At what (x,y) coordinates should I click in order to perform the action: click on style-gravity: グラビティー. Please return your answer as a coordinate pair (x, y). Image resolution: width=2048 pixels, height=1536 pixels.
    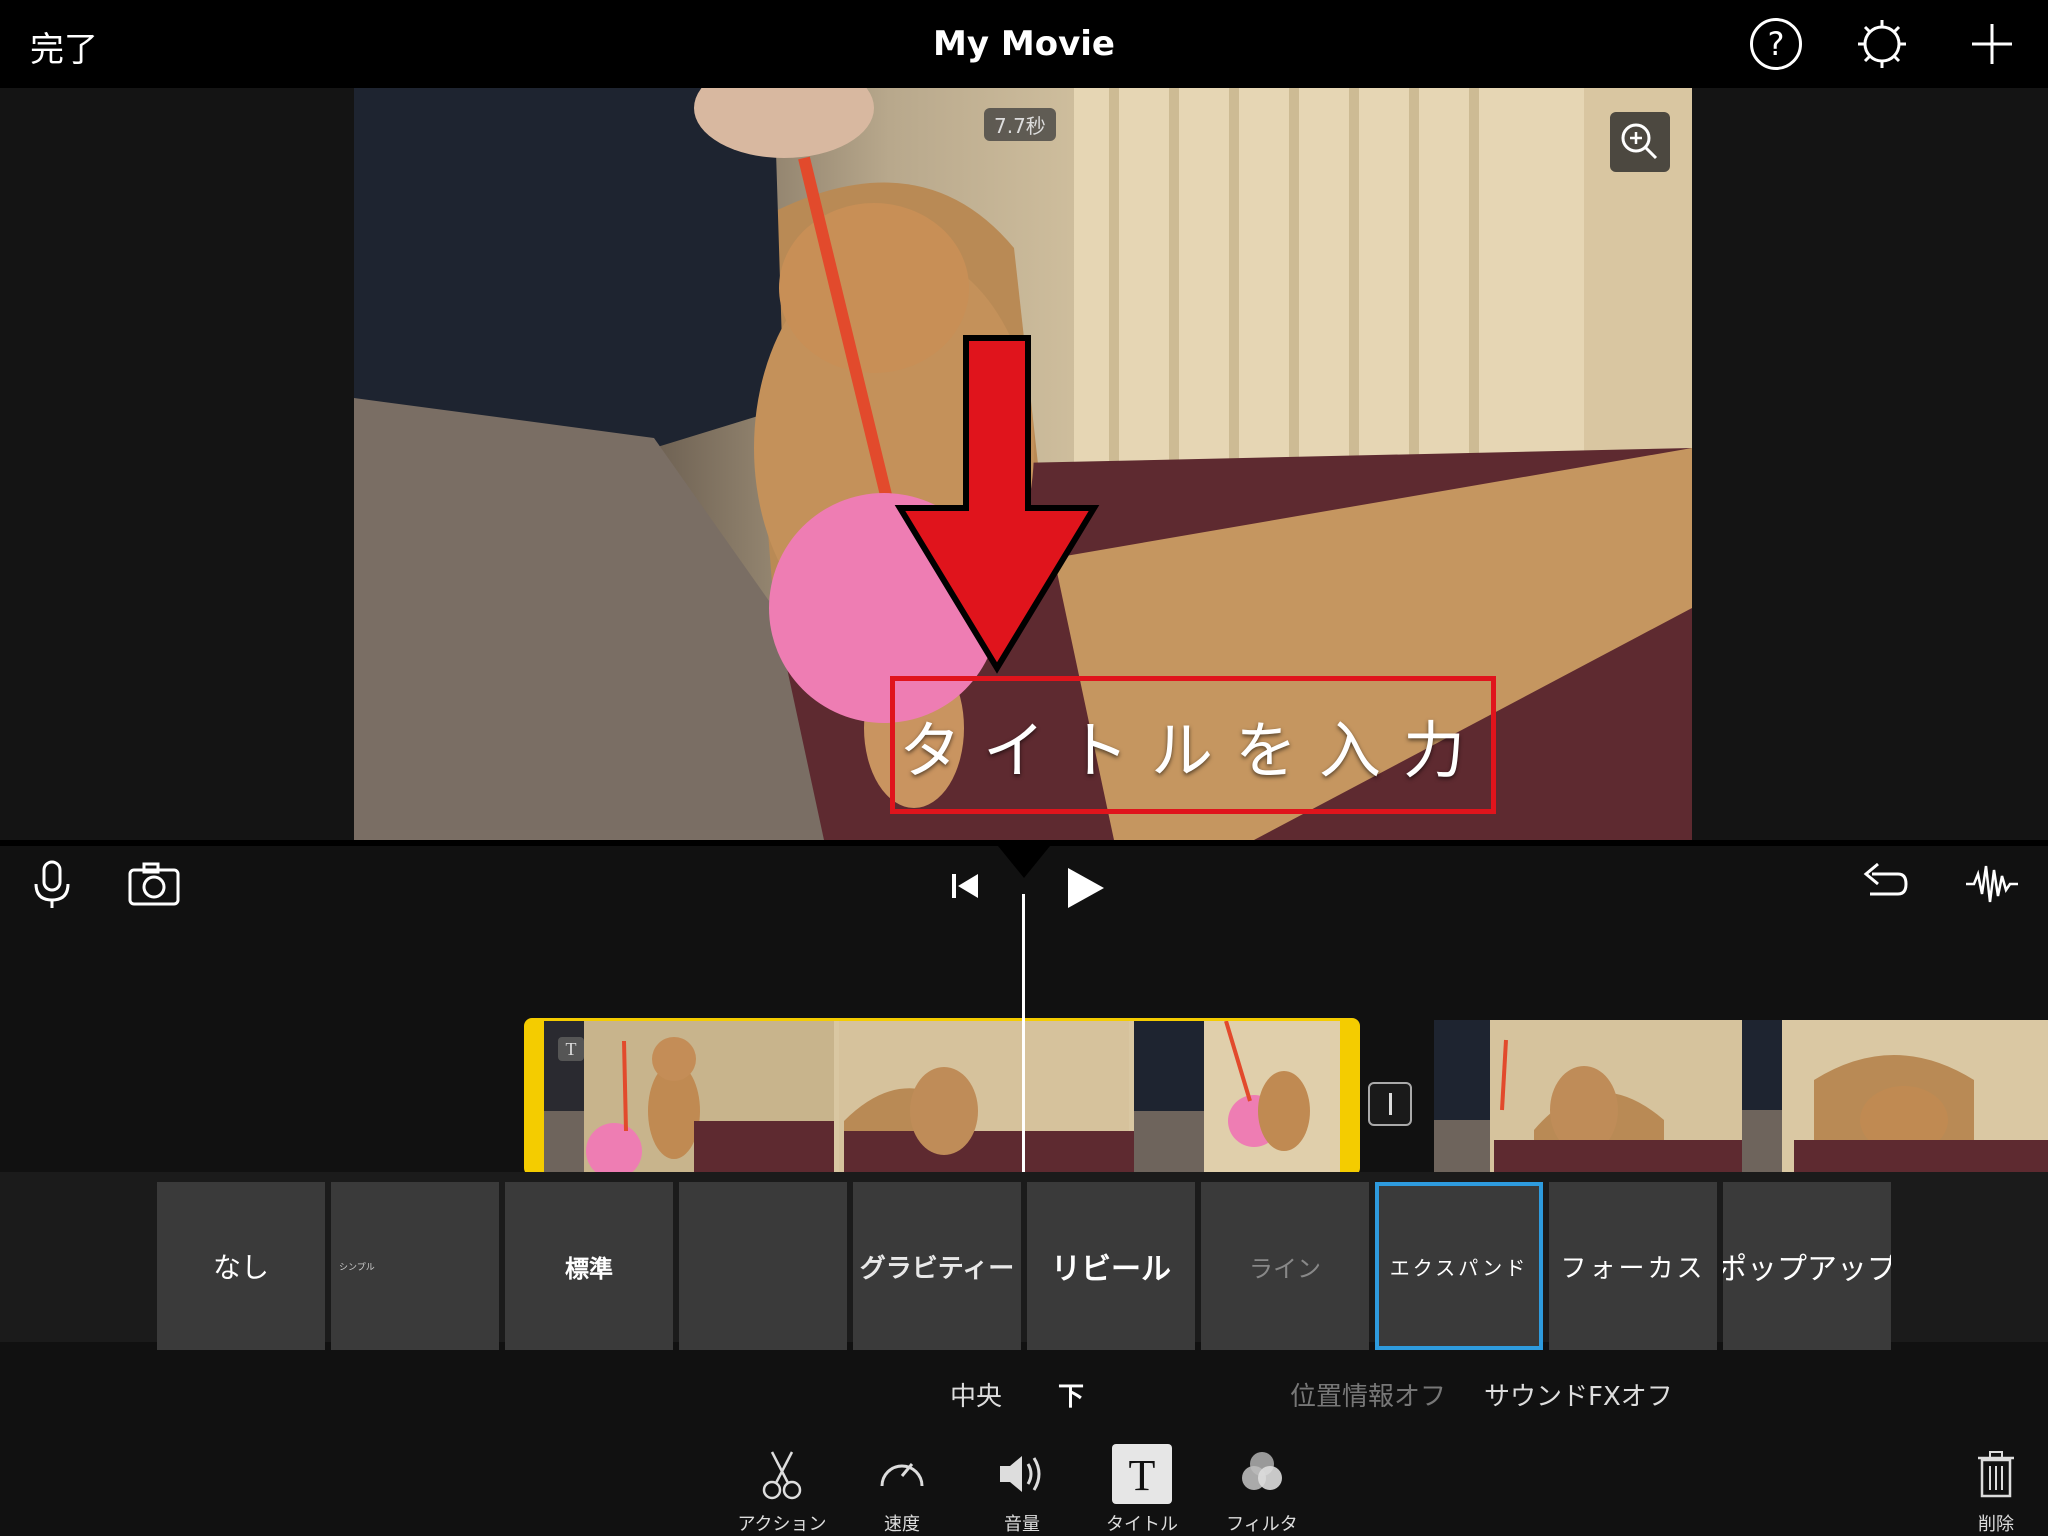
    Looking at the image, I should click on (937, 1266).